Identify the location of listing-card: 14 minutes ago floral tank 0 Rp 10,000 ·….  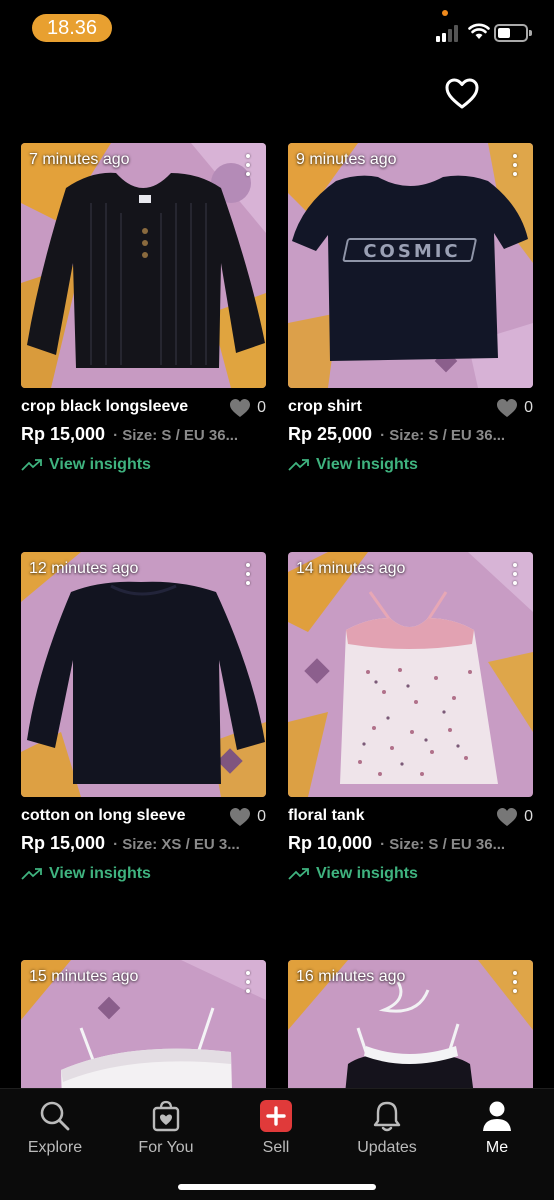
(410, 718).